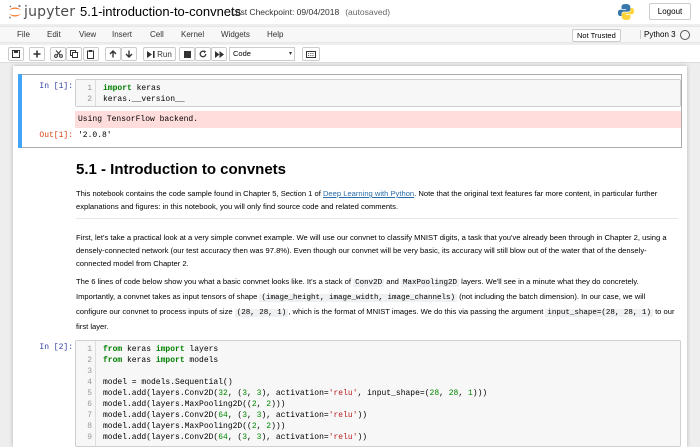 Image resolution: width=700 pixels, height=447 pixels. Describe the element at coordinates (378, 119) in the screenshot. I see `stderr-output: Using TensorFlow backend.` at that location.